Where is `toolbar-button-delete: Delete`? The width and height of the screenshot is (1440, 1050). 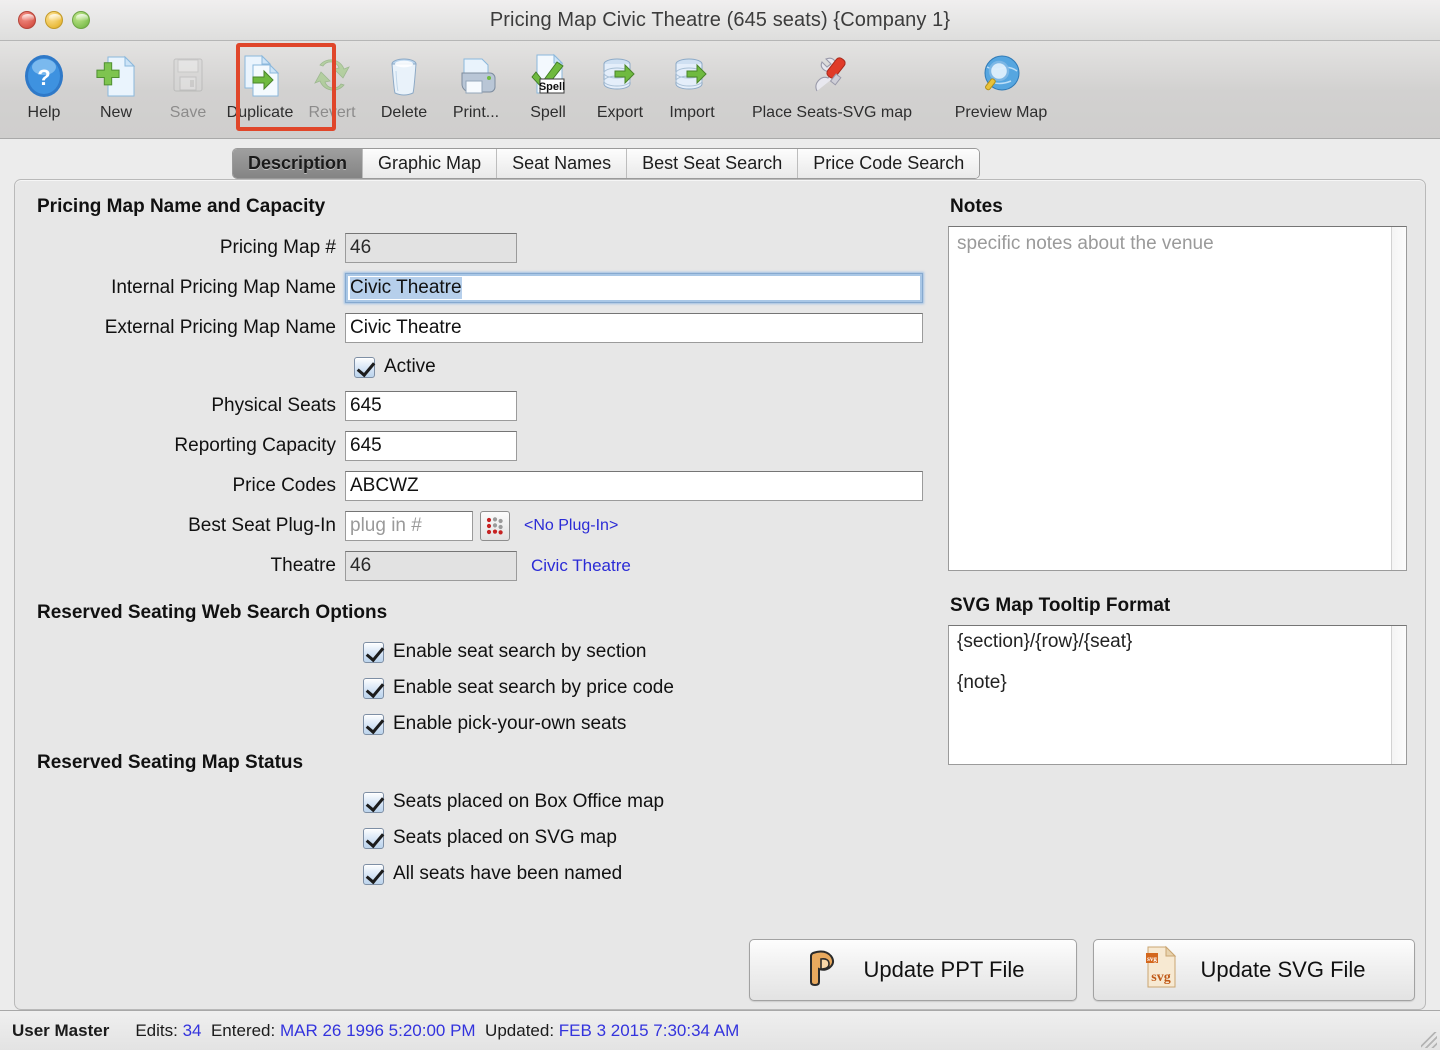 toolbar-button-delete: Delete is located at coordinates (404, 84).